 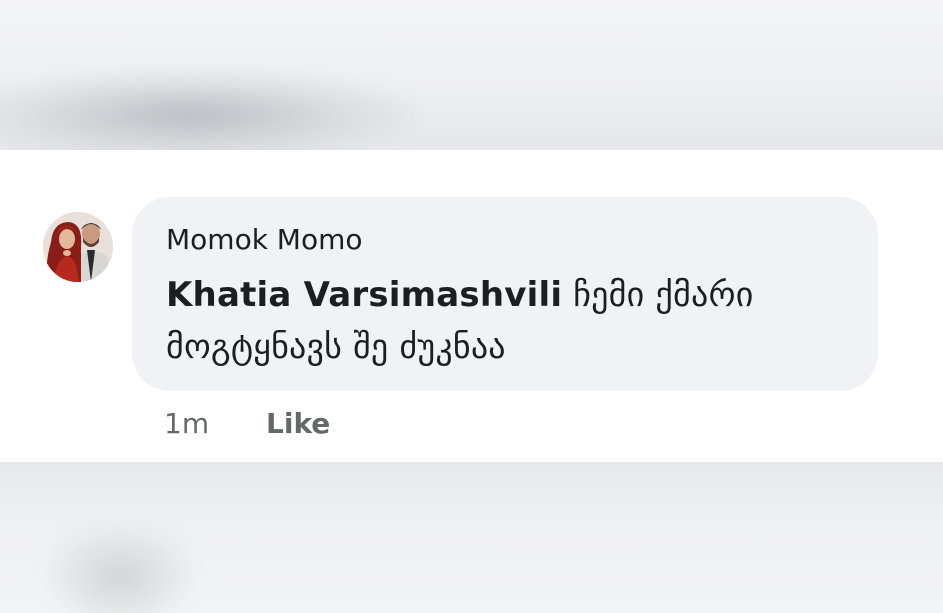 I want to click on profile-photo-icon, so click(x=78, y=247).